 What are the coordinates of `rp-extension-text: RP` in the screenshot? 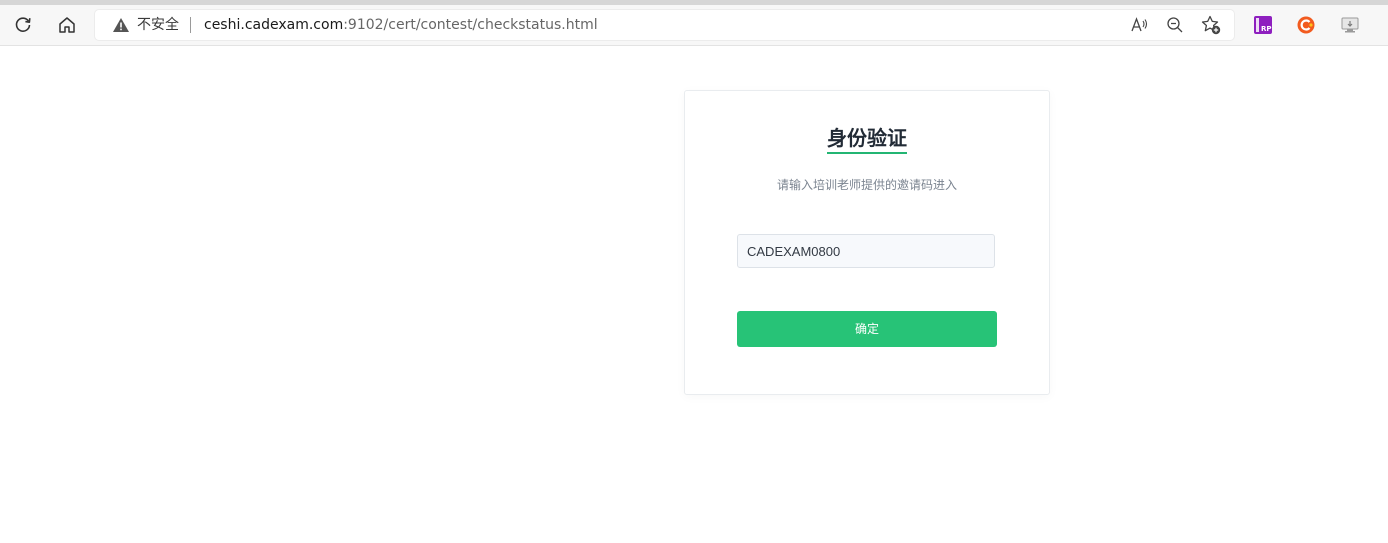 It's located at (1266, 29).